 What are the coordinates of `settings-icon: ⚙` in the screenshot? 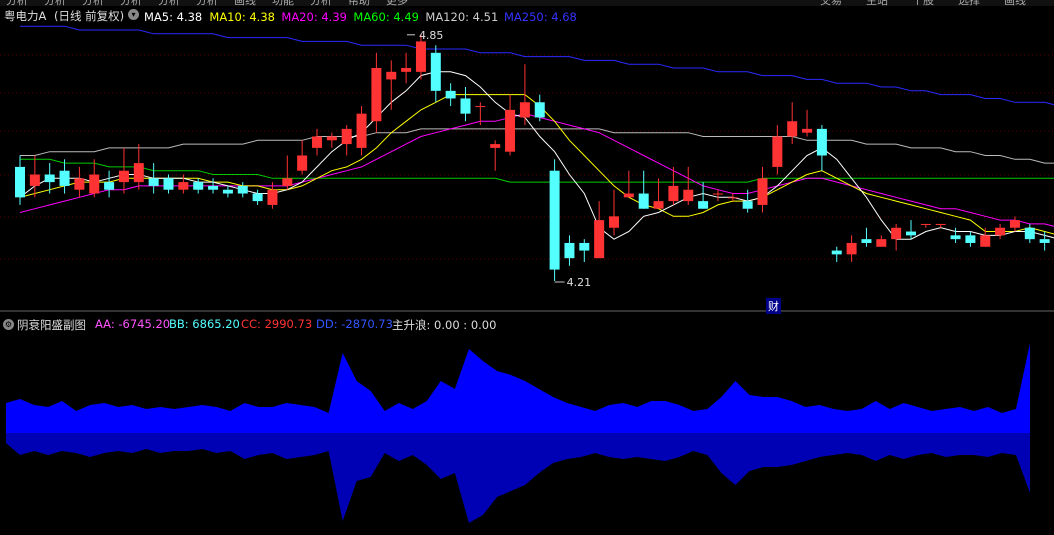 It's located at (8, 324).